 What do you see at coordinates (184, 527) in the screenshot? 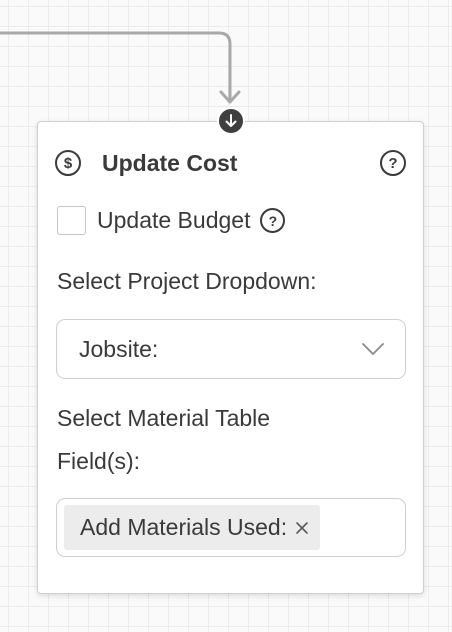
I see `tag-label: Add Materials Used:` at bounding box center [184, 527].